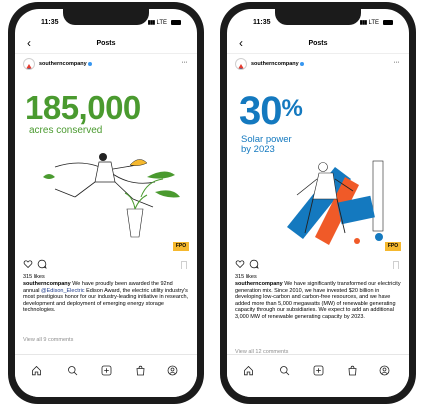 The width and height of the screenshot is (423, 407). Describe the element at coordinates (83, 107) in the screenshot. I see `stat-number: 185,000` at that location.